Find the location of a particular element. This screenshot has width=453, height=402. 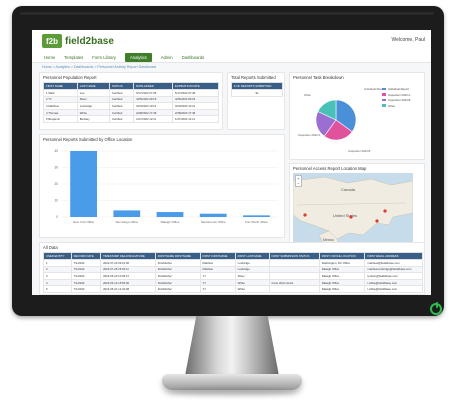

map-label-us: United States is located at coordinates (345, 215).